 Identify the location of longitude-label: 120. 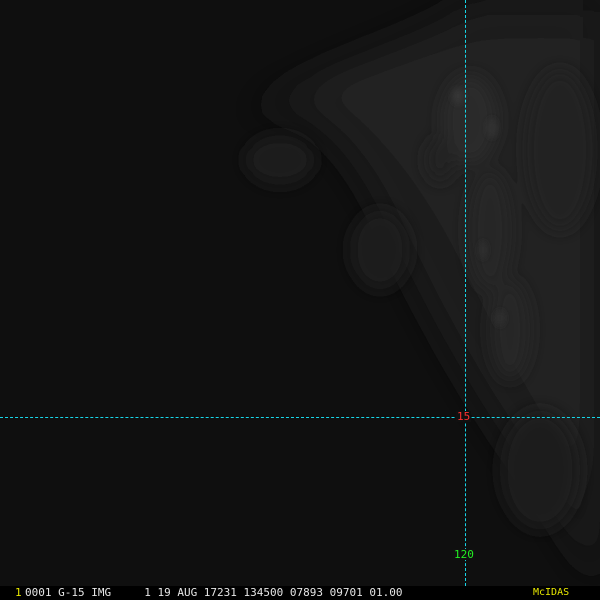
(464, 554).